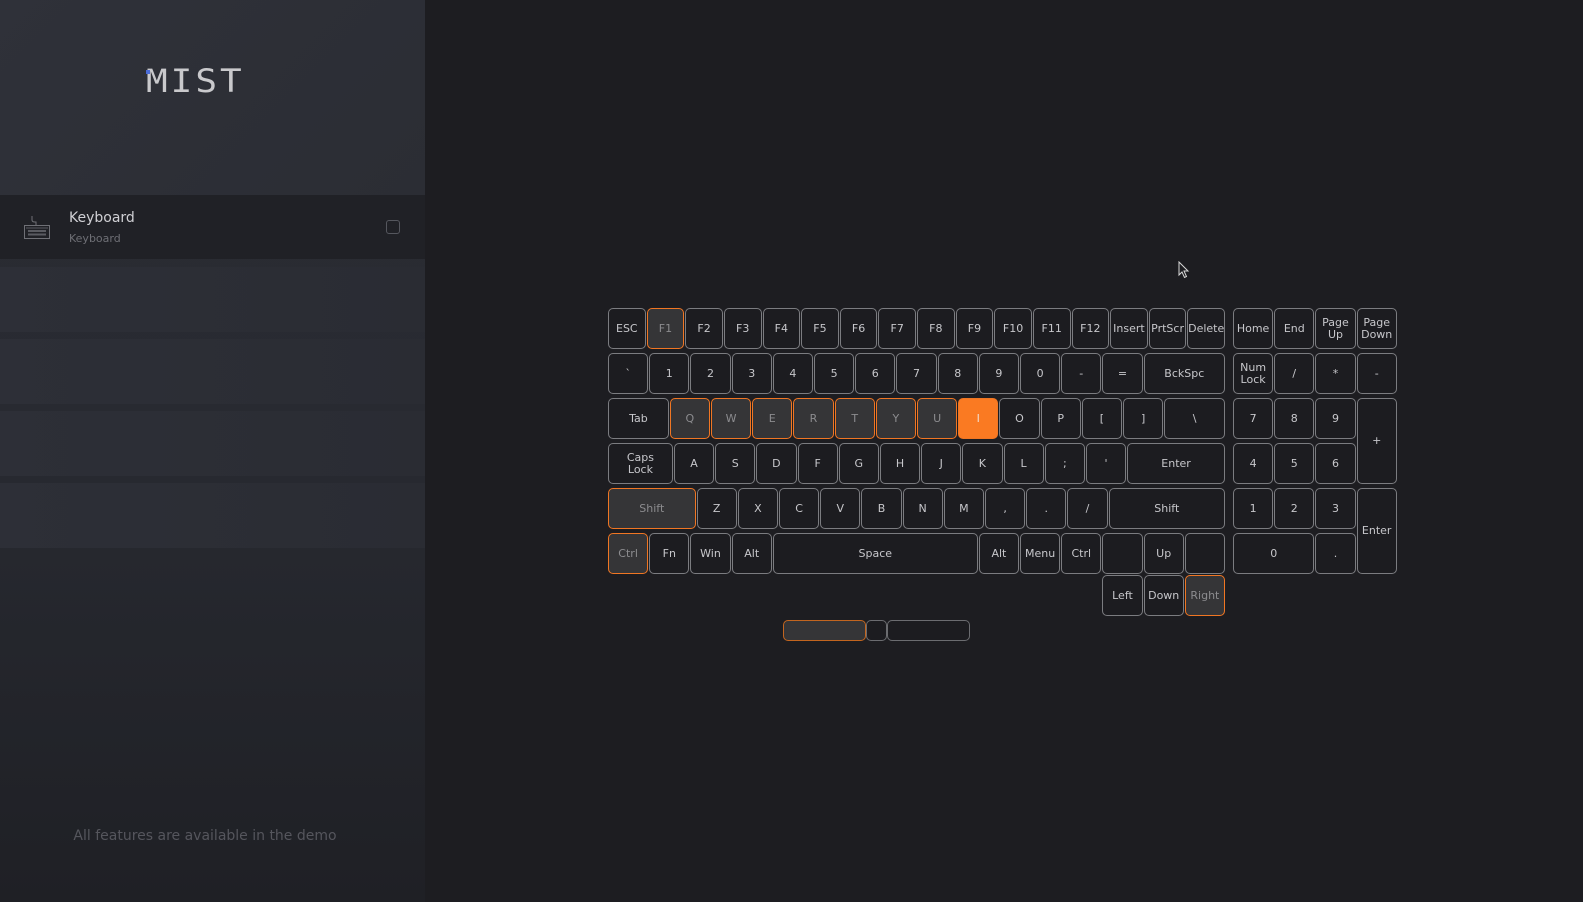 The width and height of the screenshot is (1583, 902). I want to click on key-m: M, so click(963, 508).